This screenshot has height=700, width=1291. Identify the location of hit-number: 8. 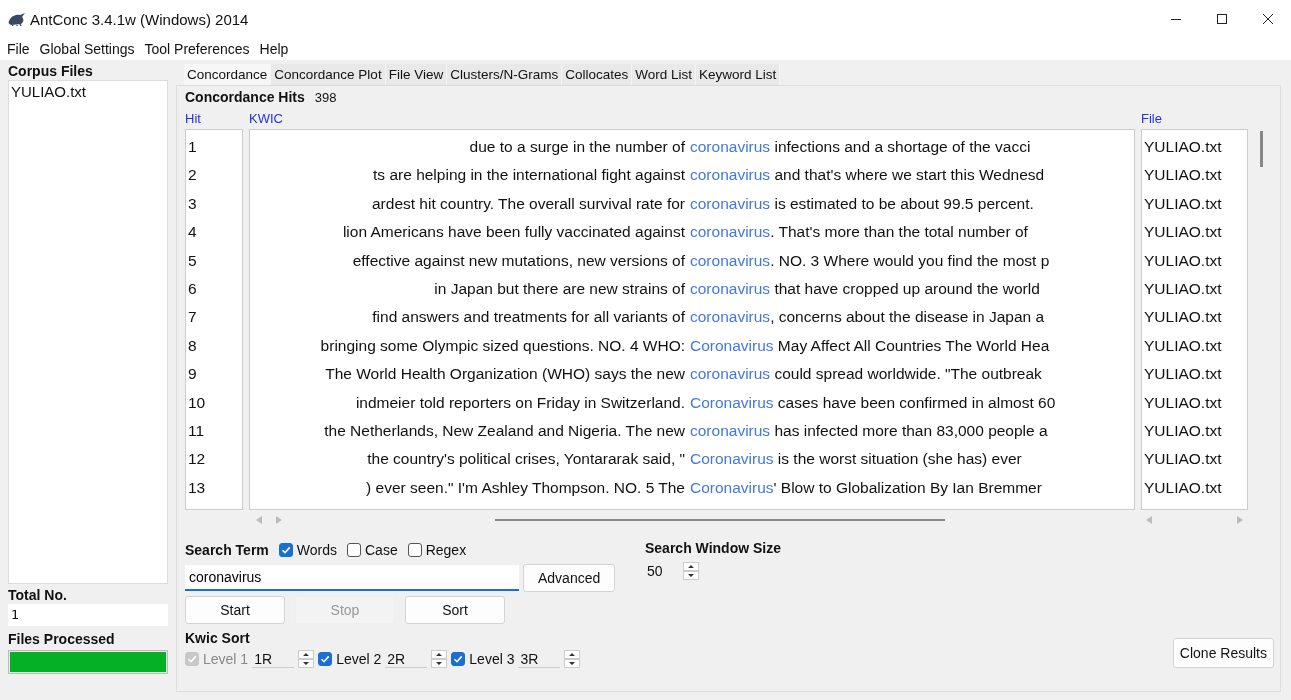
(192, 345).